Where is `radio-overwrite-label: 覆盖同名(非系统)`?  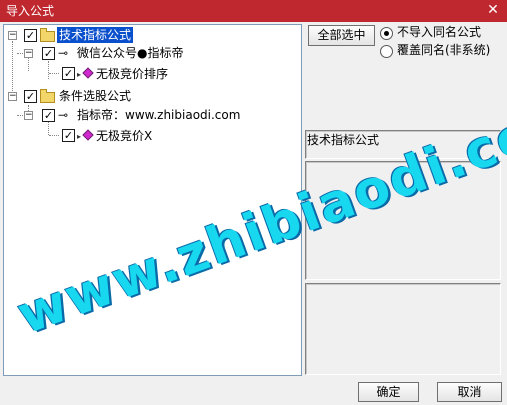
radio-overwrite-label: 覆盖同名(非系统) is located at coordinates (443, 50).